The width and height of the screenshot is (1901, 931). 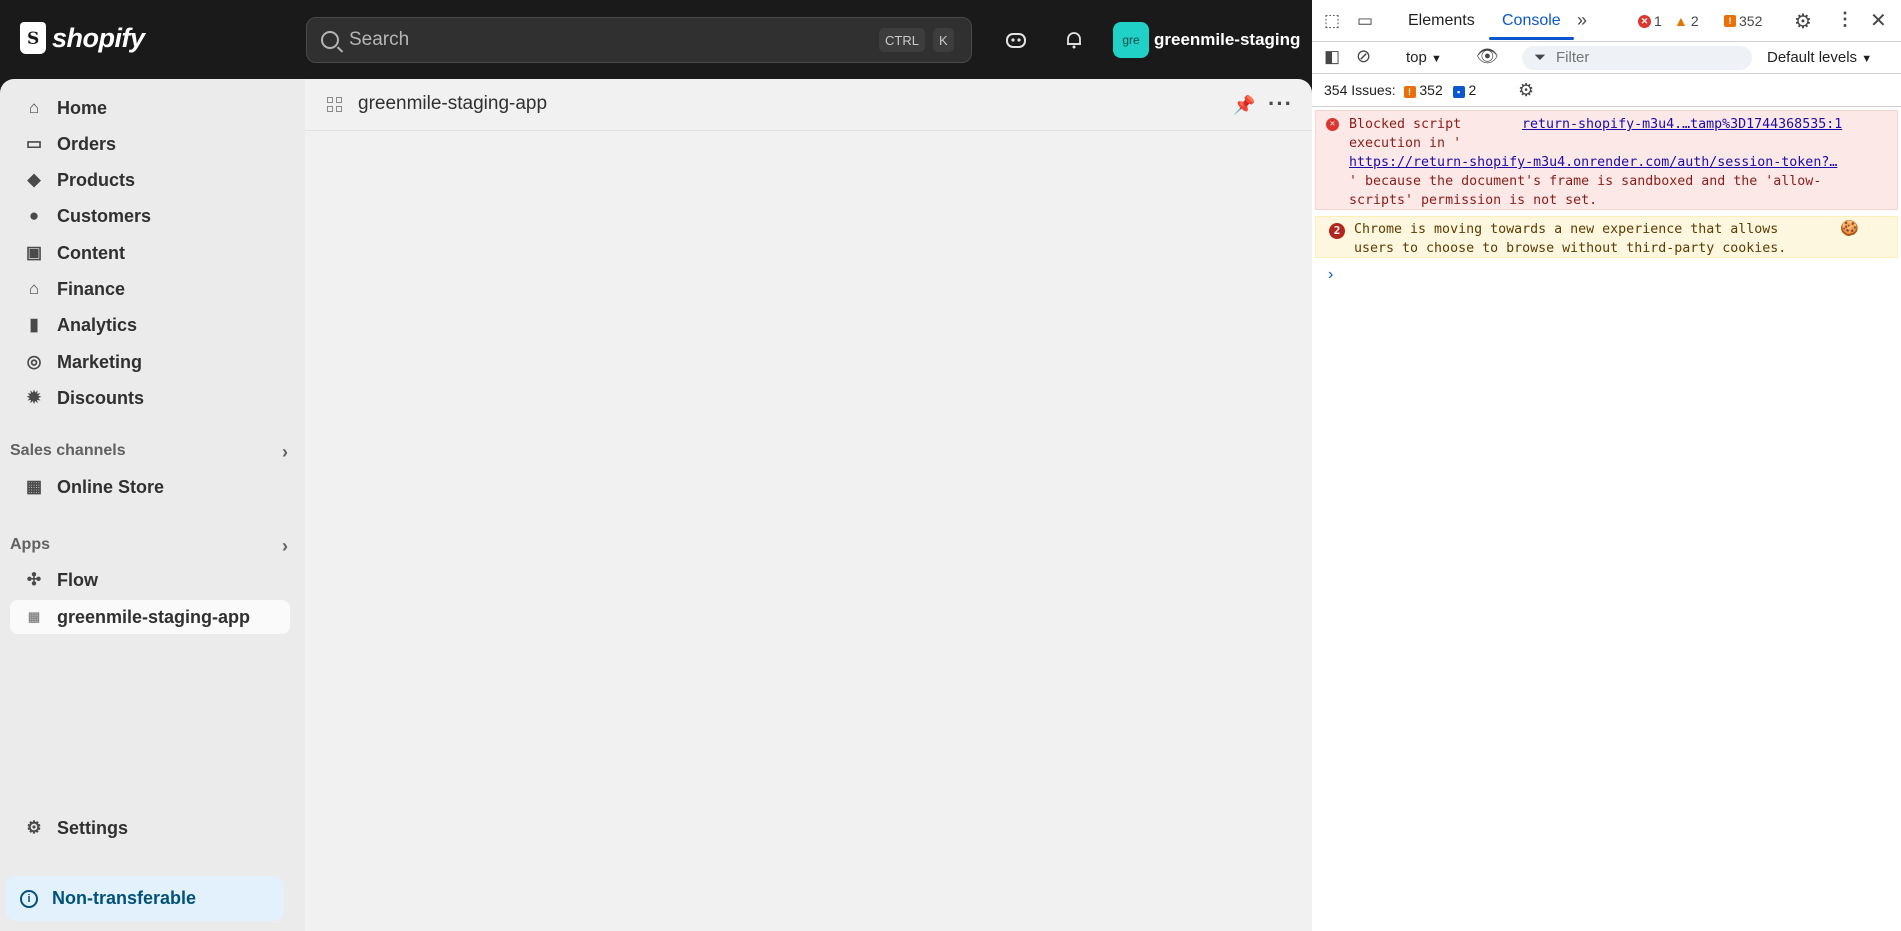 I want to click on sidebar-item-discounts: ✹ Discounts, so click(x=150, y=398).